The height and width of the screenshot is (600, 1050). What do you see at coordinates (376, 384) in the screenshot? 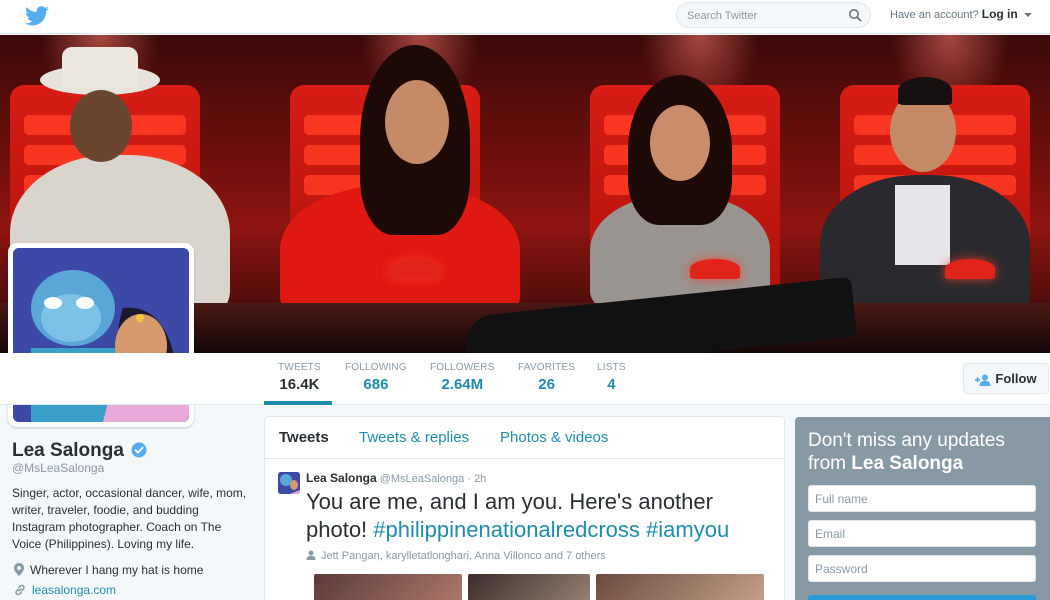
I see `stat-value: 686` at bounding box center [376, 384].